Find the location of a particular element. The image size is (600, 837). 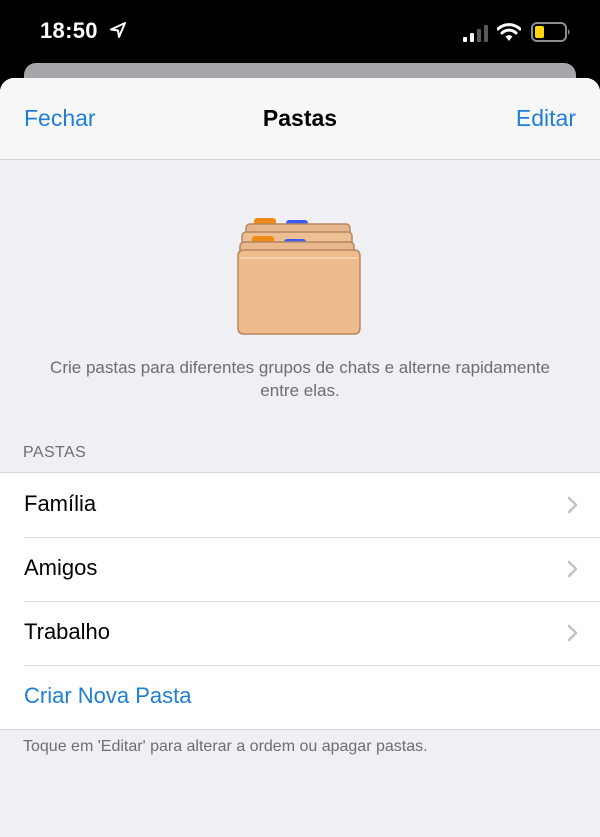

create-folder-label: Criar Nova Pasta is located at coordinates (108, 695).